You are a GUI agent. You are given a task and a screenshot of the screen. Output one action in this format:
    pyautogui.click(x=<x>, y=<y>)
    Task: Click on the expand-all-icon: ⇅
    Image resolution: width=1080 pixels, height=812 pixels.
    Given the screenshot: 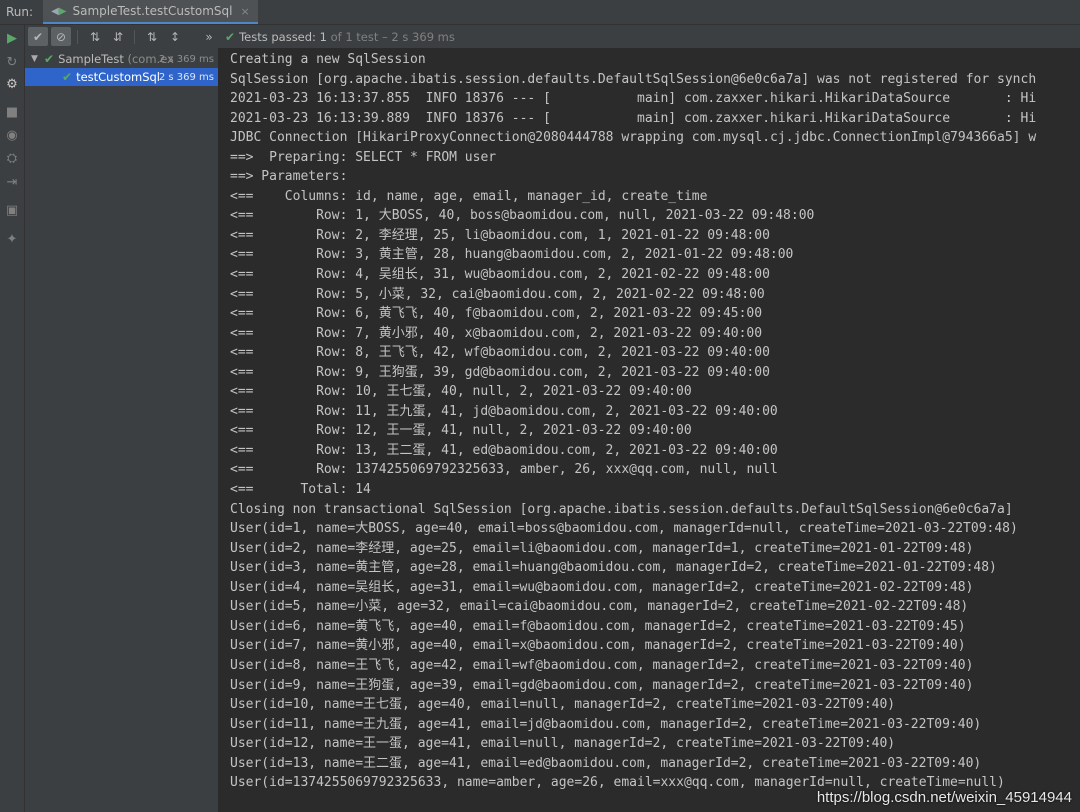 What is the action you would take?
    pyautogui.click(x=152, y=36)
    